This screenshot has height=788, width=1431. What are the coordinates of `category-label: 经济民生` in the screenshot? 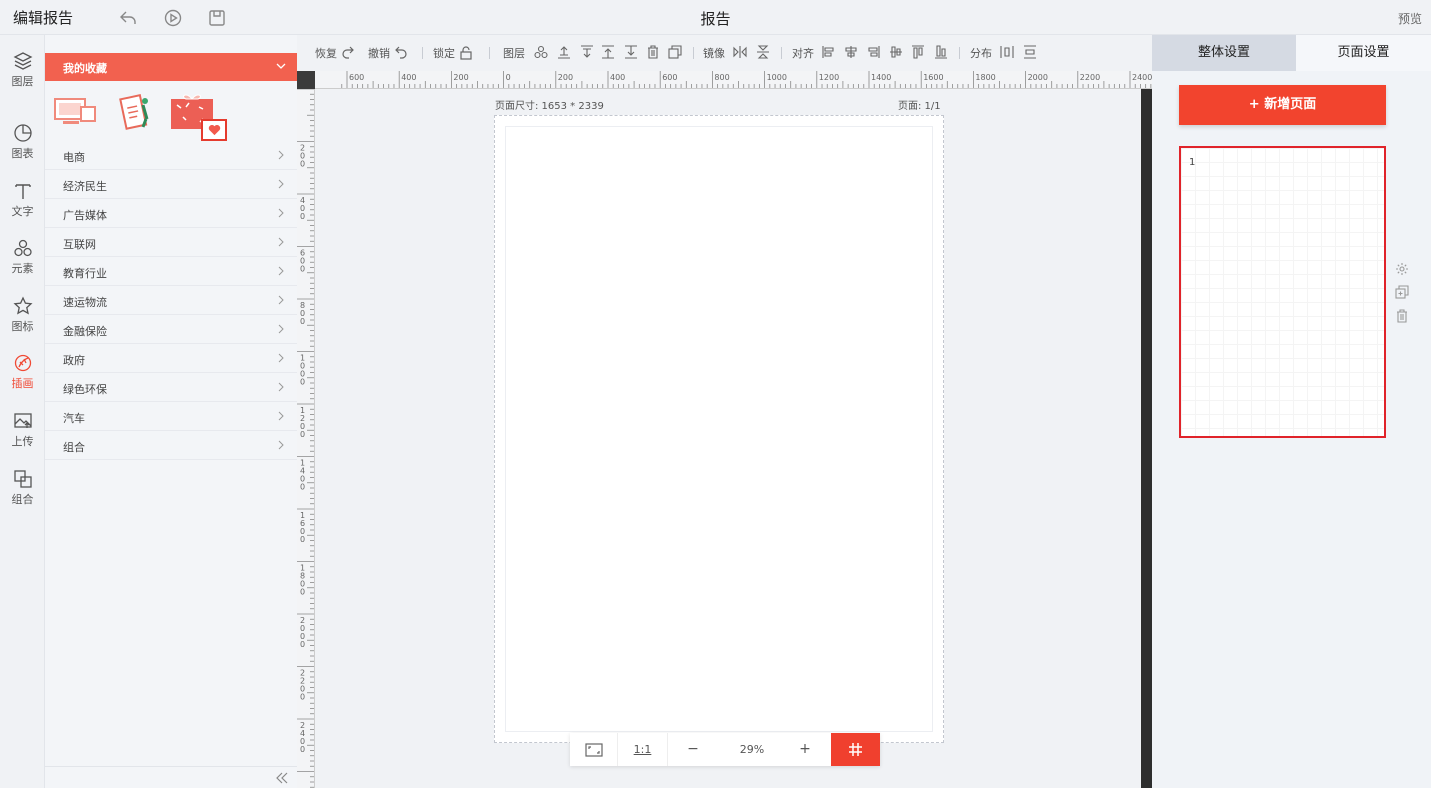 It's located at (85, 186).